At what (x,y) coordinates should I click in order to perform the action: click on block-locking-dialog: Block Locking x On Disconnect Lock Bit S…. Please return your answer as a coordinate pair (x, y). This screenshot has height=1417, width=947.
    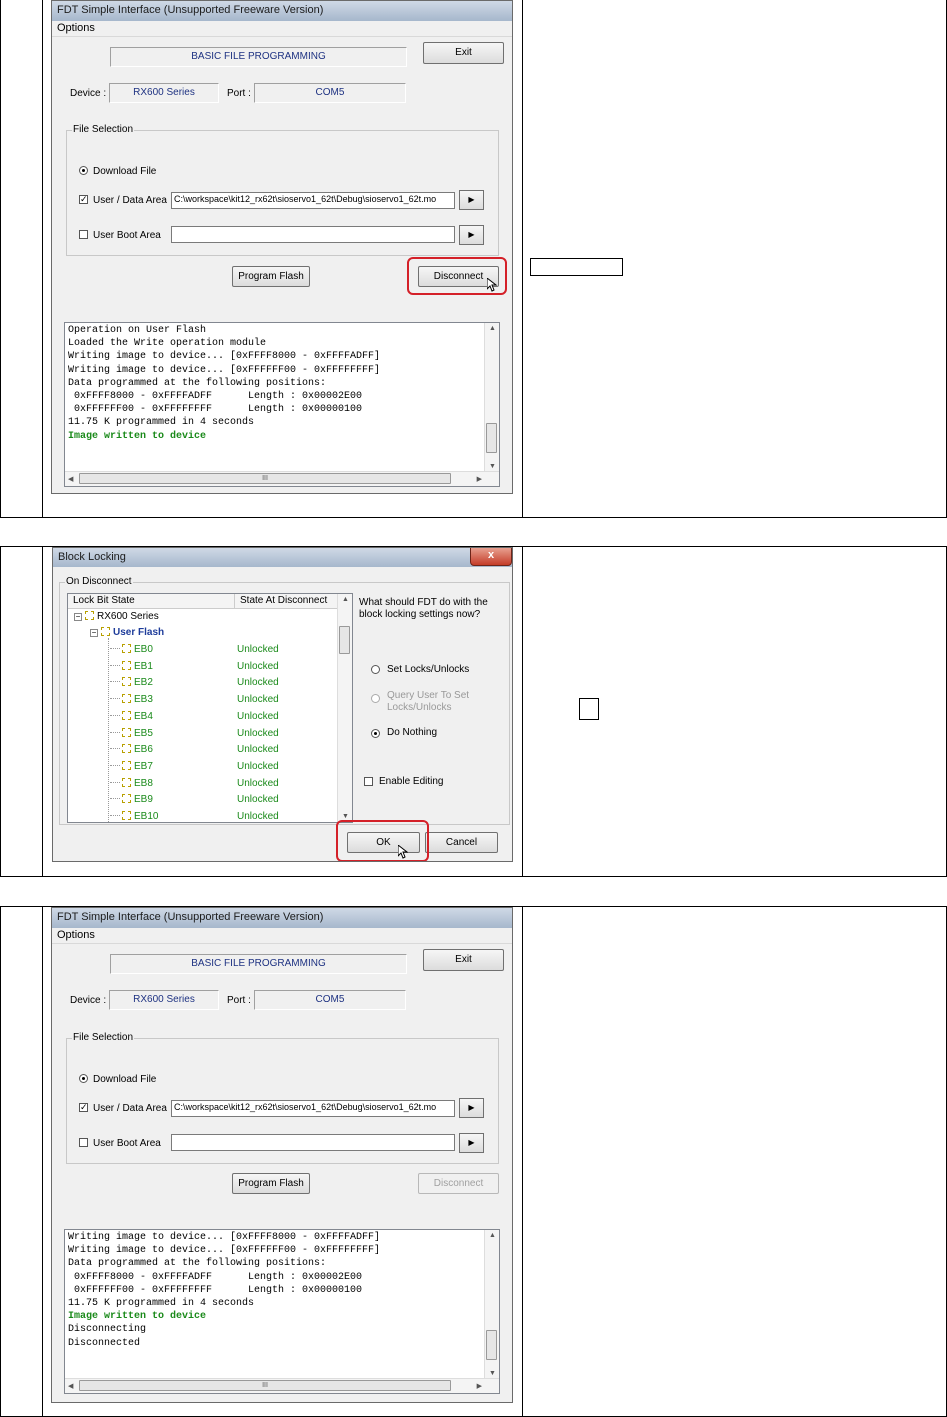
    Looking at the image, I should click on (282, 704).